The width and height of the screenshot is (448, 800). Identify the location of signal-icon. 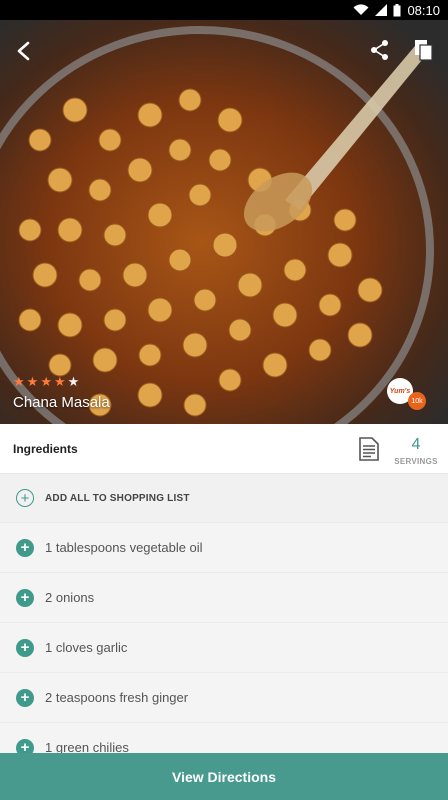
(381, 10).